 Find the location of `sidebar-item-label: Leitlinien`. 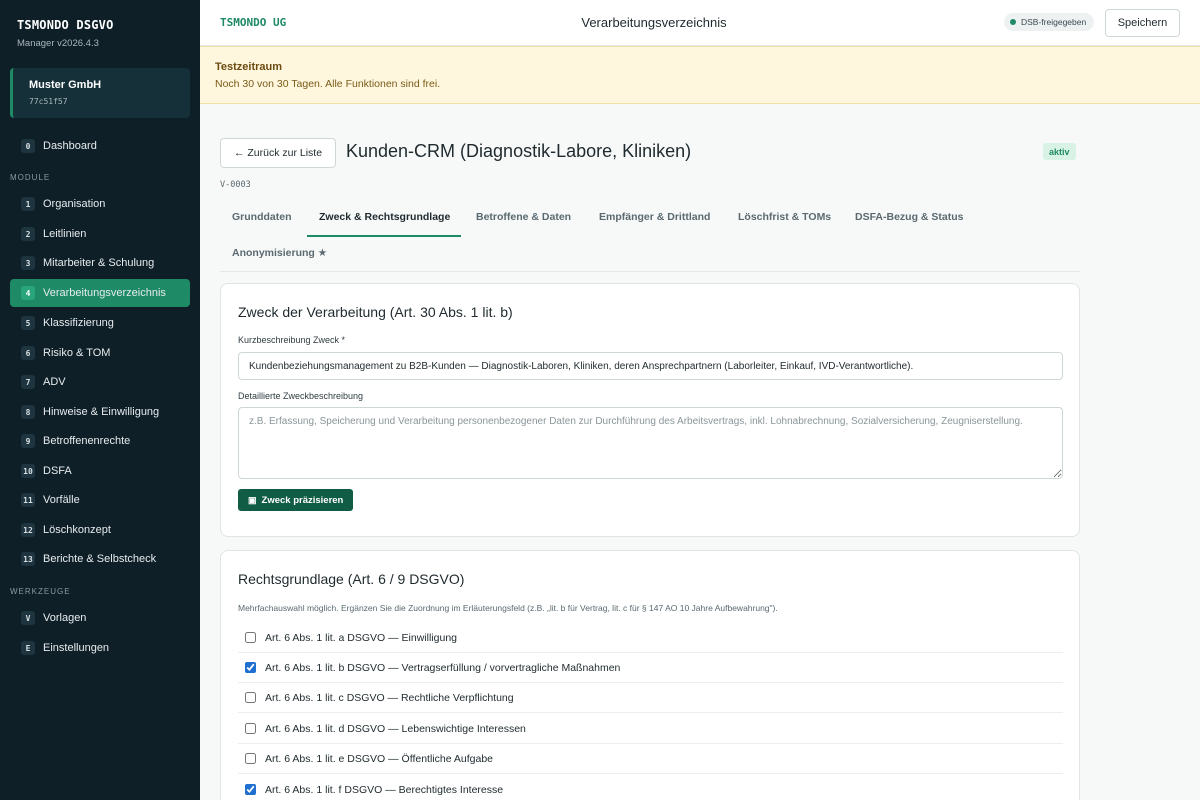

sidebar-item-label: Leitlinien is located at coordinates (65, 234).